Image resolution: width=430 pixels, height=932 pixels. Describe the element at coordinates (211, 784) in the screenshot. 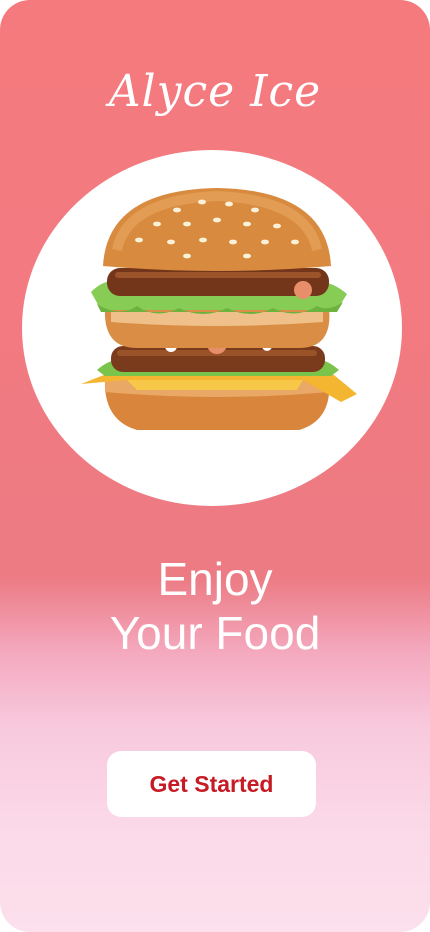

I see `get-started-button: Get Started` at that location.